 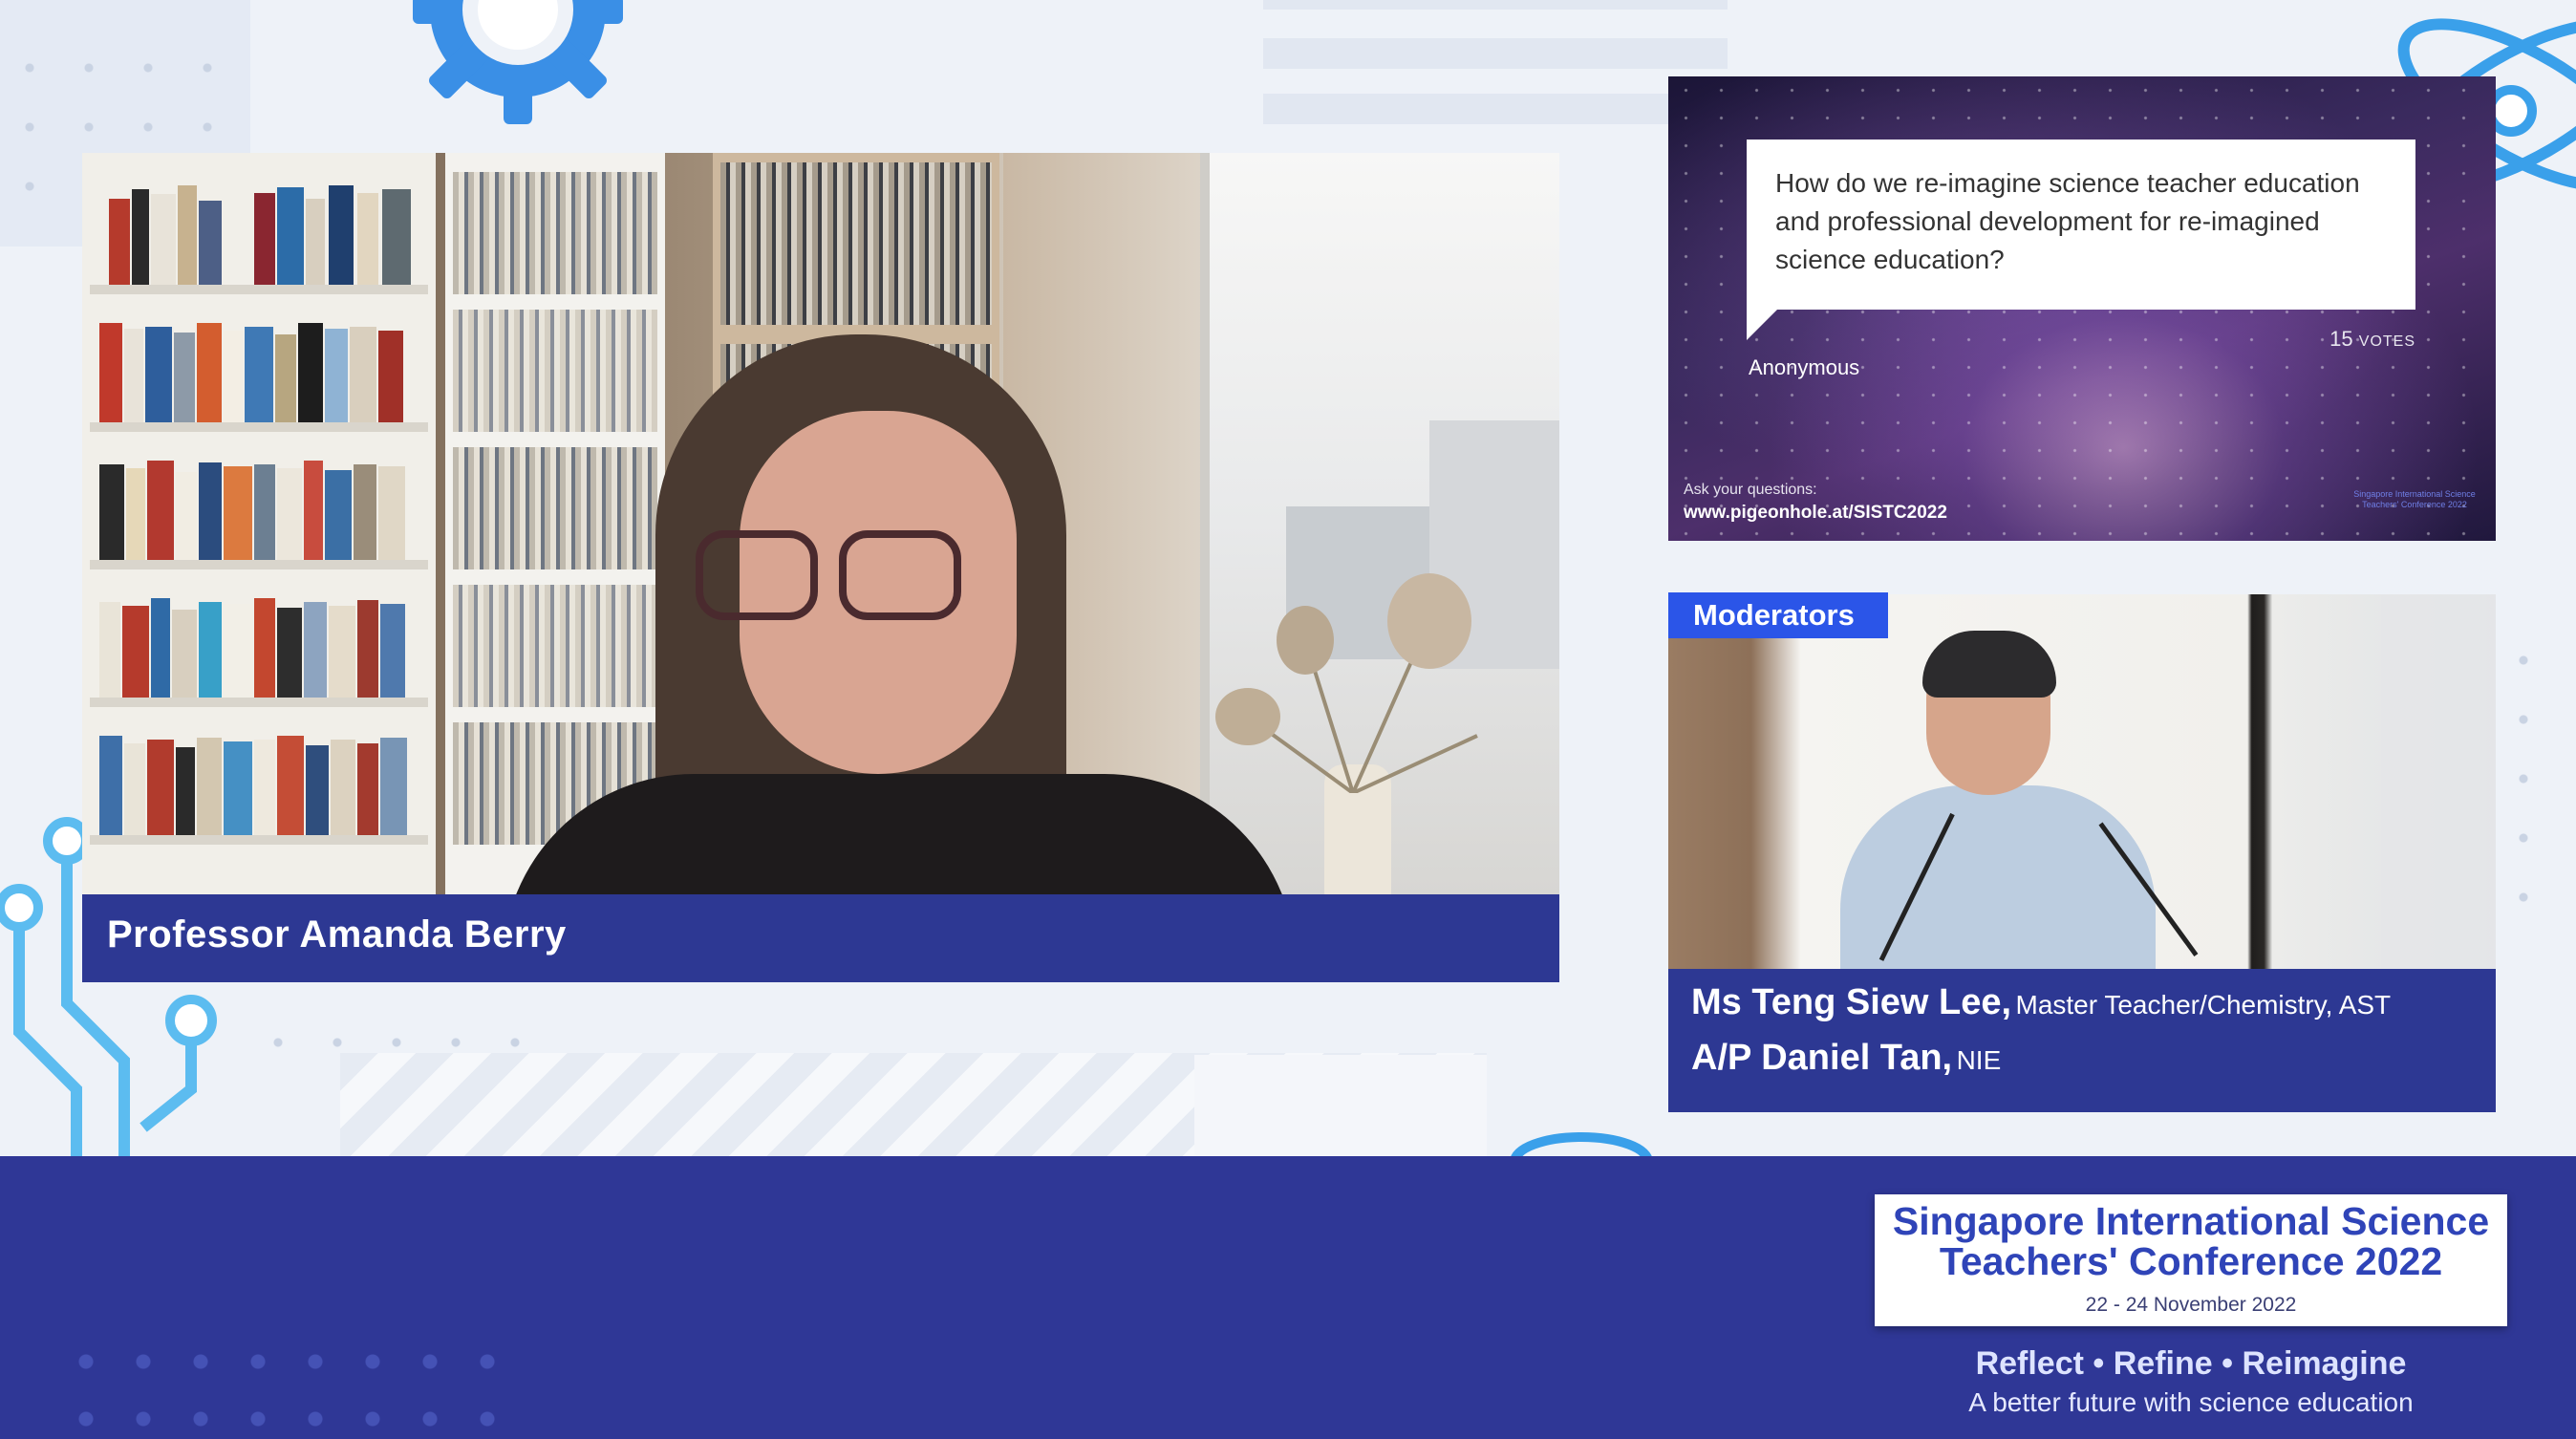 What do you see at coordinates (1851, 1002) in the screenshot?
I see `moderator-name-1: Ms Teng Siew Lee,` at bounding box center [1851, 1002].